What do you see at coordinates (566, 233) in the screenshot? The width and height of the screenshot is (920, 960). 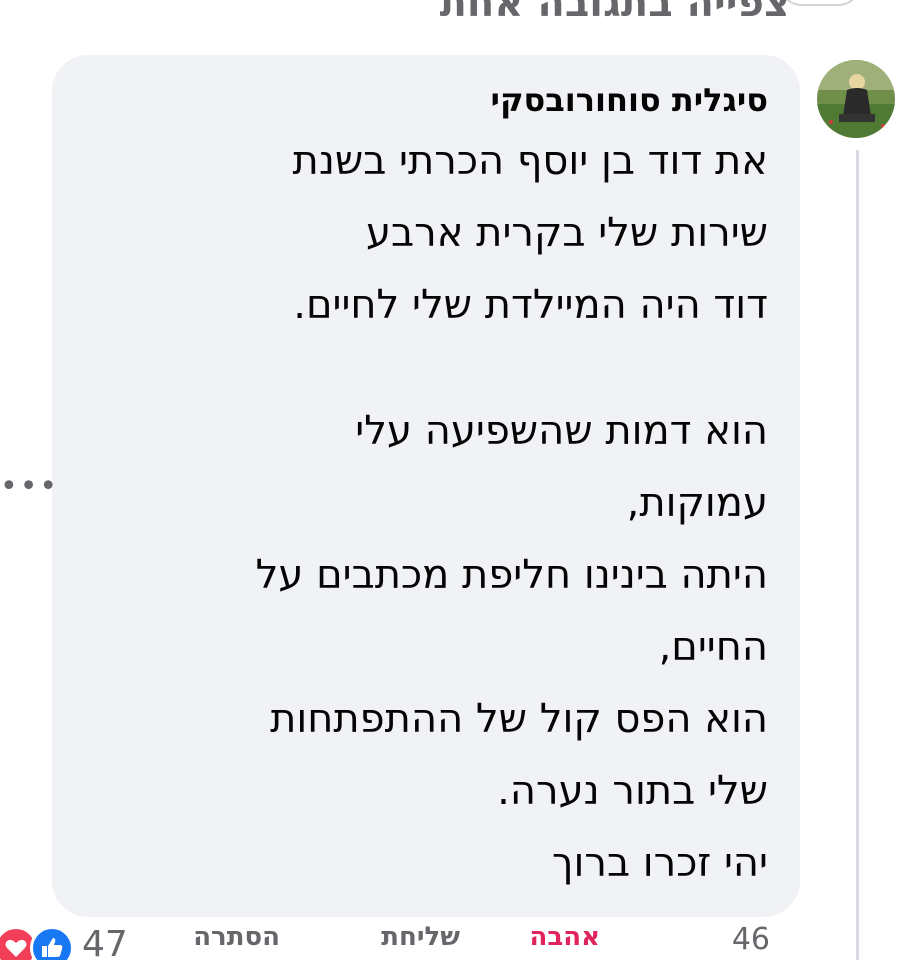 I see `comment-line: שירות שלי בקרית ארבע` at bounding box center [566, 233].